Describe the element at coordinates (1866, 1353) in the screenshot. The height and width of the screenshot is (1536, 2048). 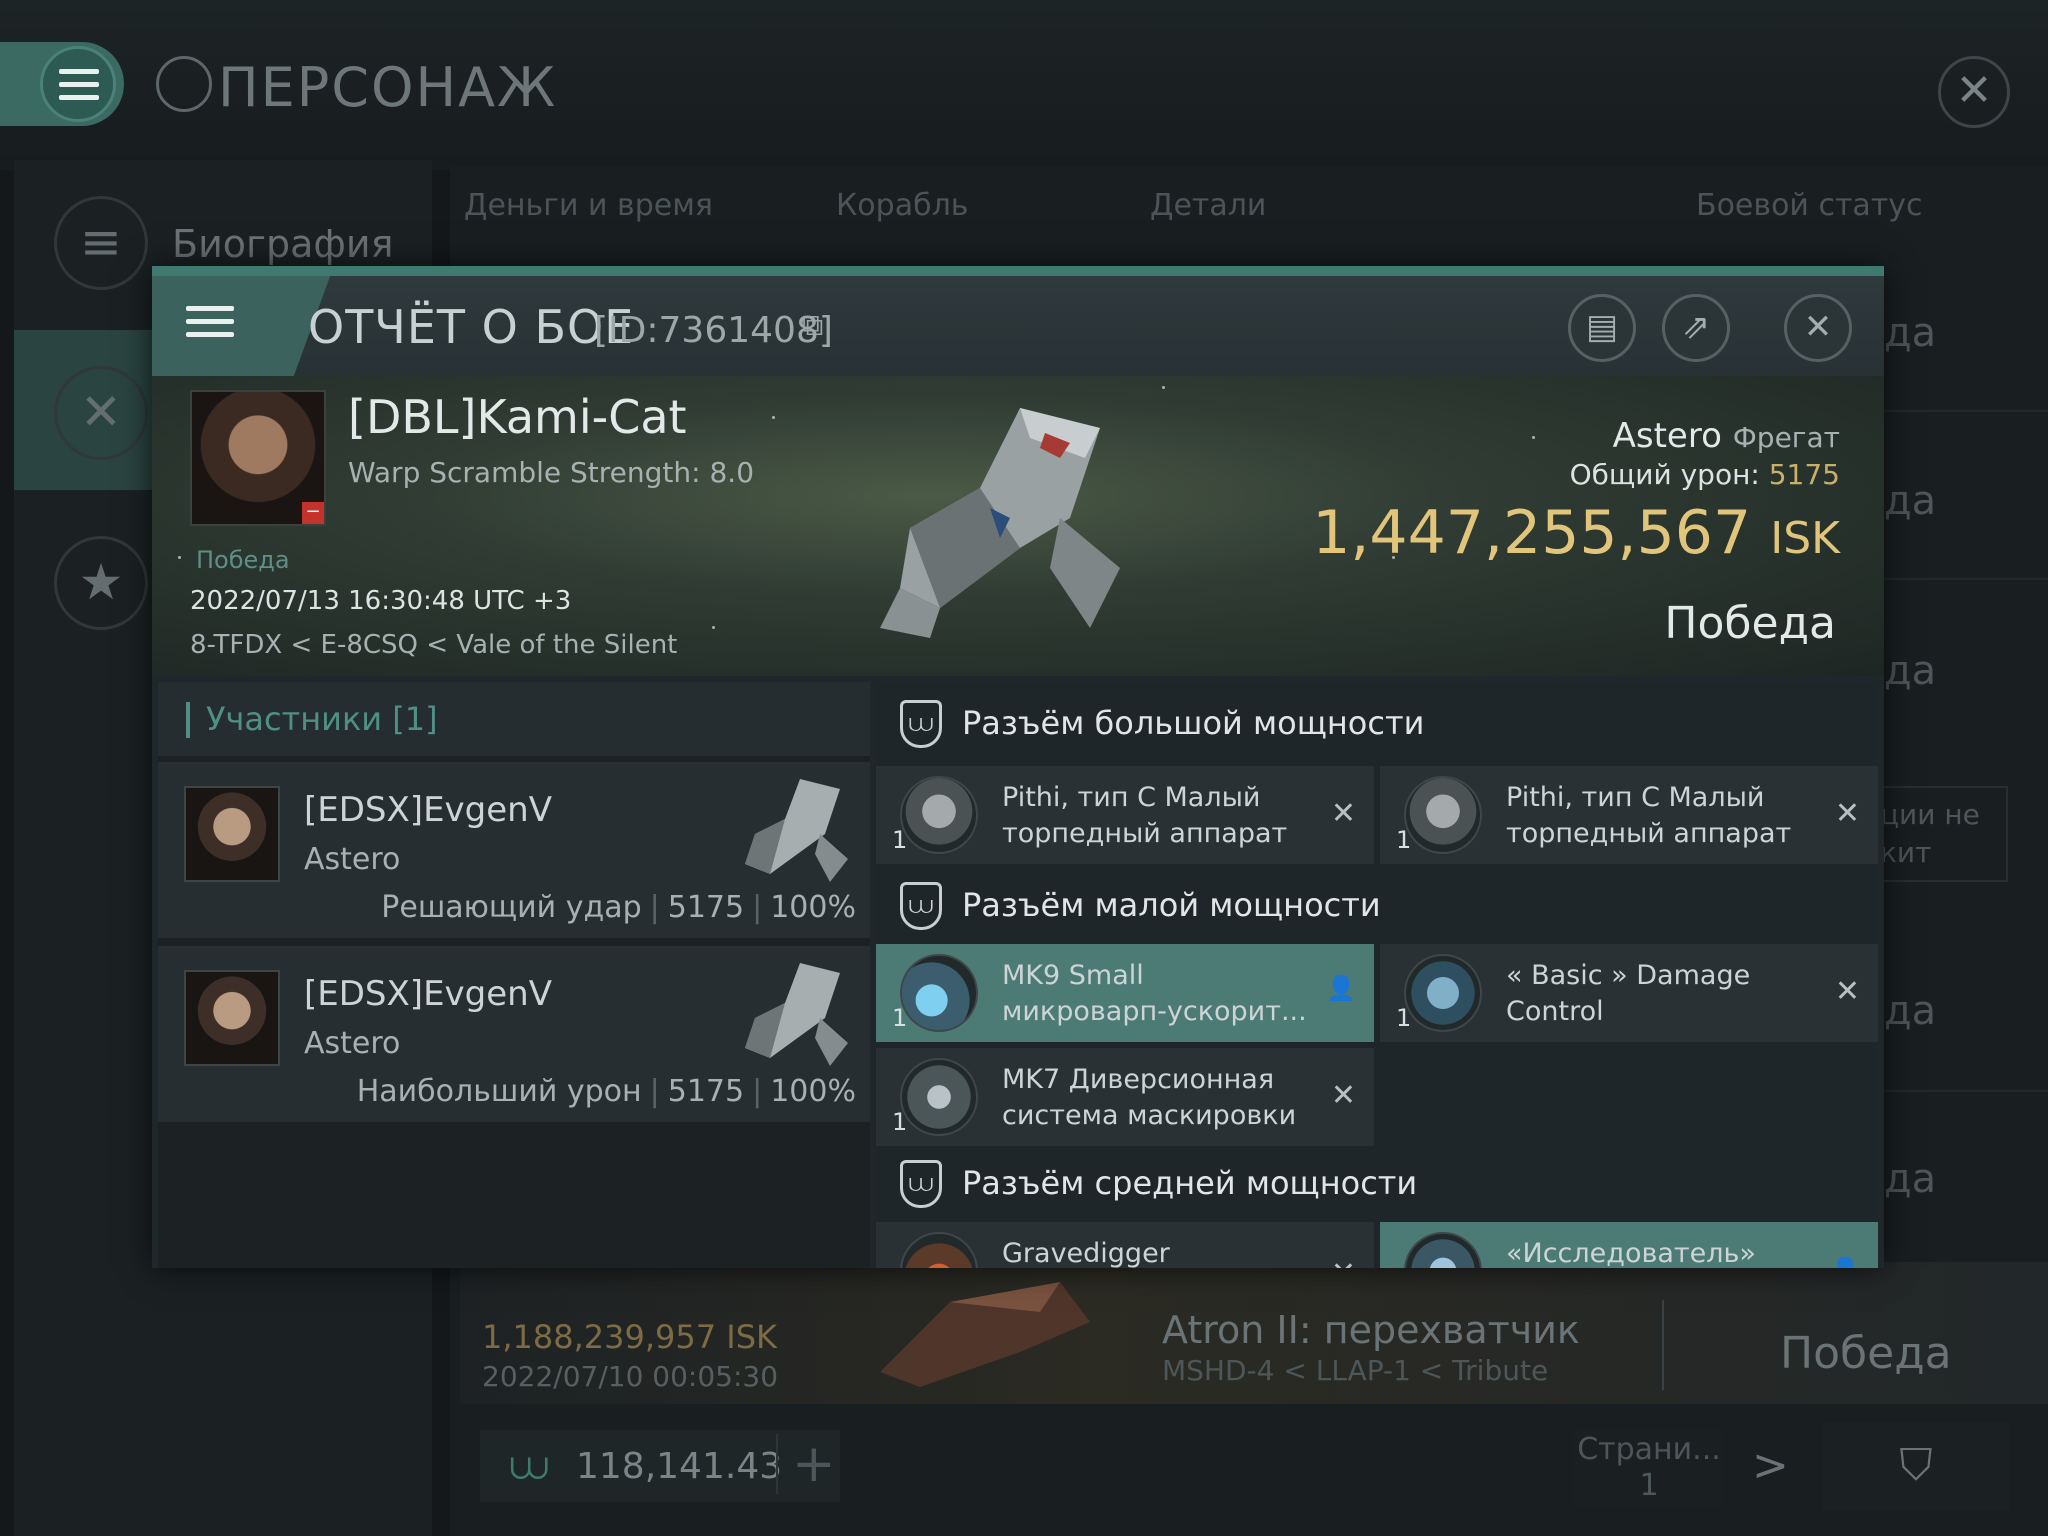
I see `kill-result: Победа` at that location.